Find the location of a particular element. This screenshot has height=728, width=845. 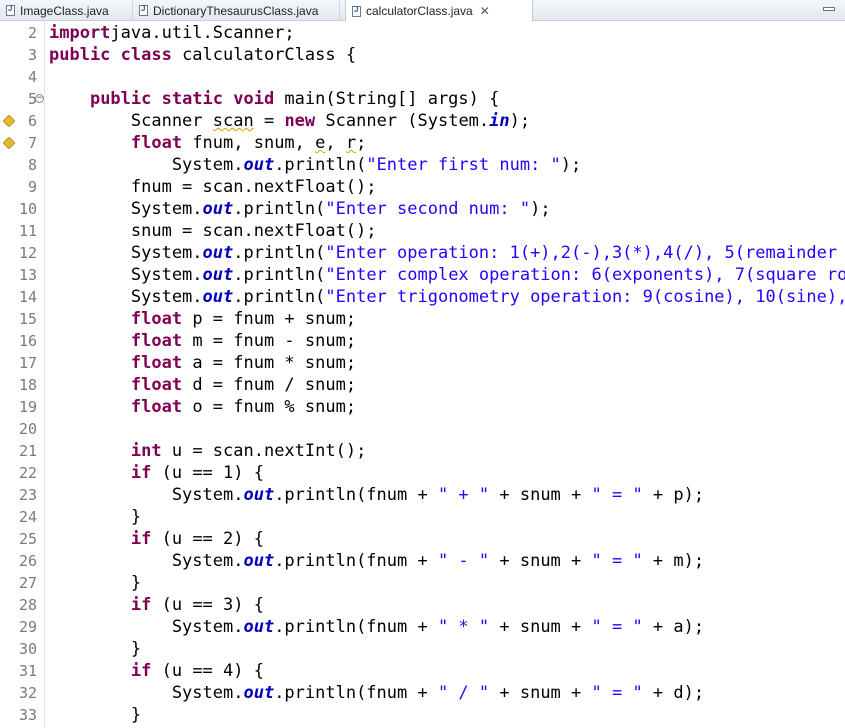

code-line: 19 float o = fnum % snum; is located at coordinates (422, 407).